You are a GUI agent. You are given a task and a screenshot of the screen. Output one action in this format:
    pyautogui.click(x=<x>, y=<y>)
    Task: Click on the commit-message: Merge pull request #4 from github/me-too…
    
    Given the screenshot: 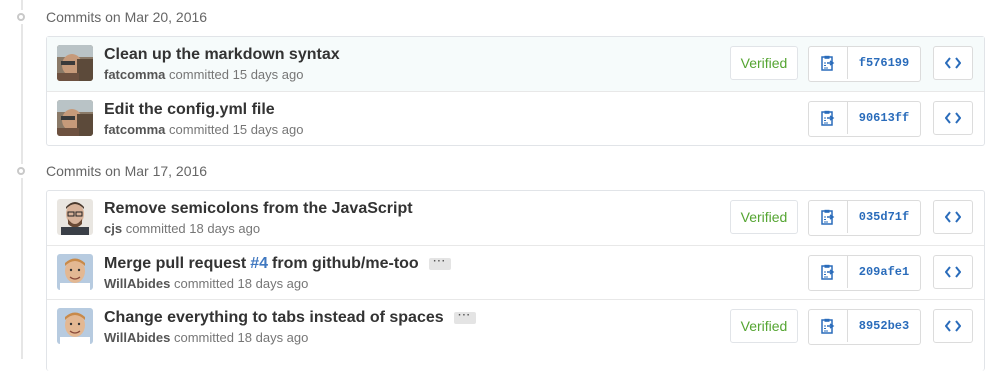 What is the action you would take?
    pyautogui.click(x=277, y=264)
    